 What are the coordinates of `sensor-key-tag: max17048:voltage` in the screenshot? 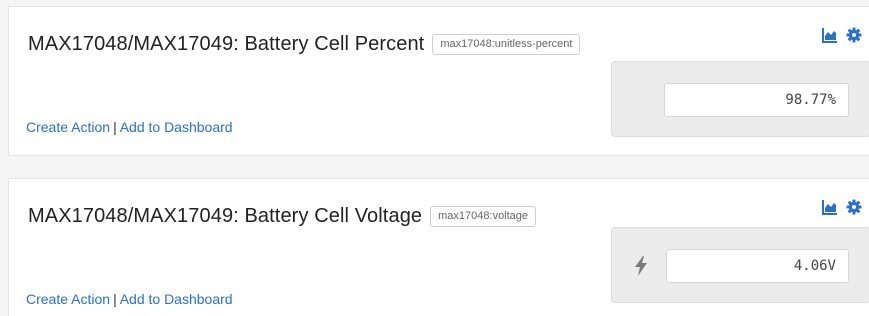 It's located at (483, 216).